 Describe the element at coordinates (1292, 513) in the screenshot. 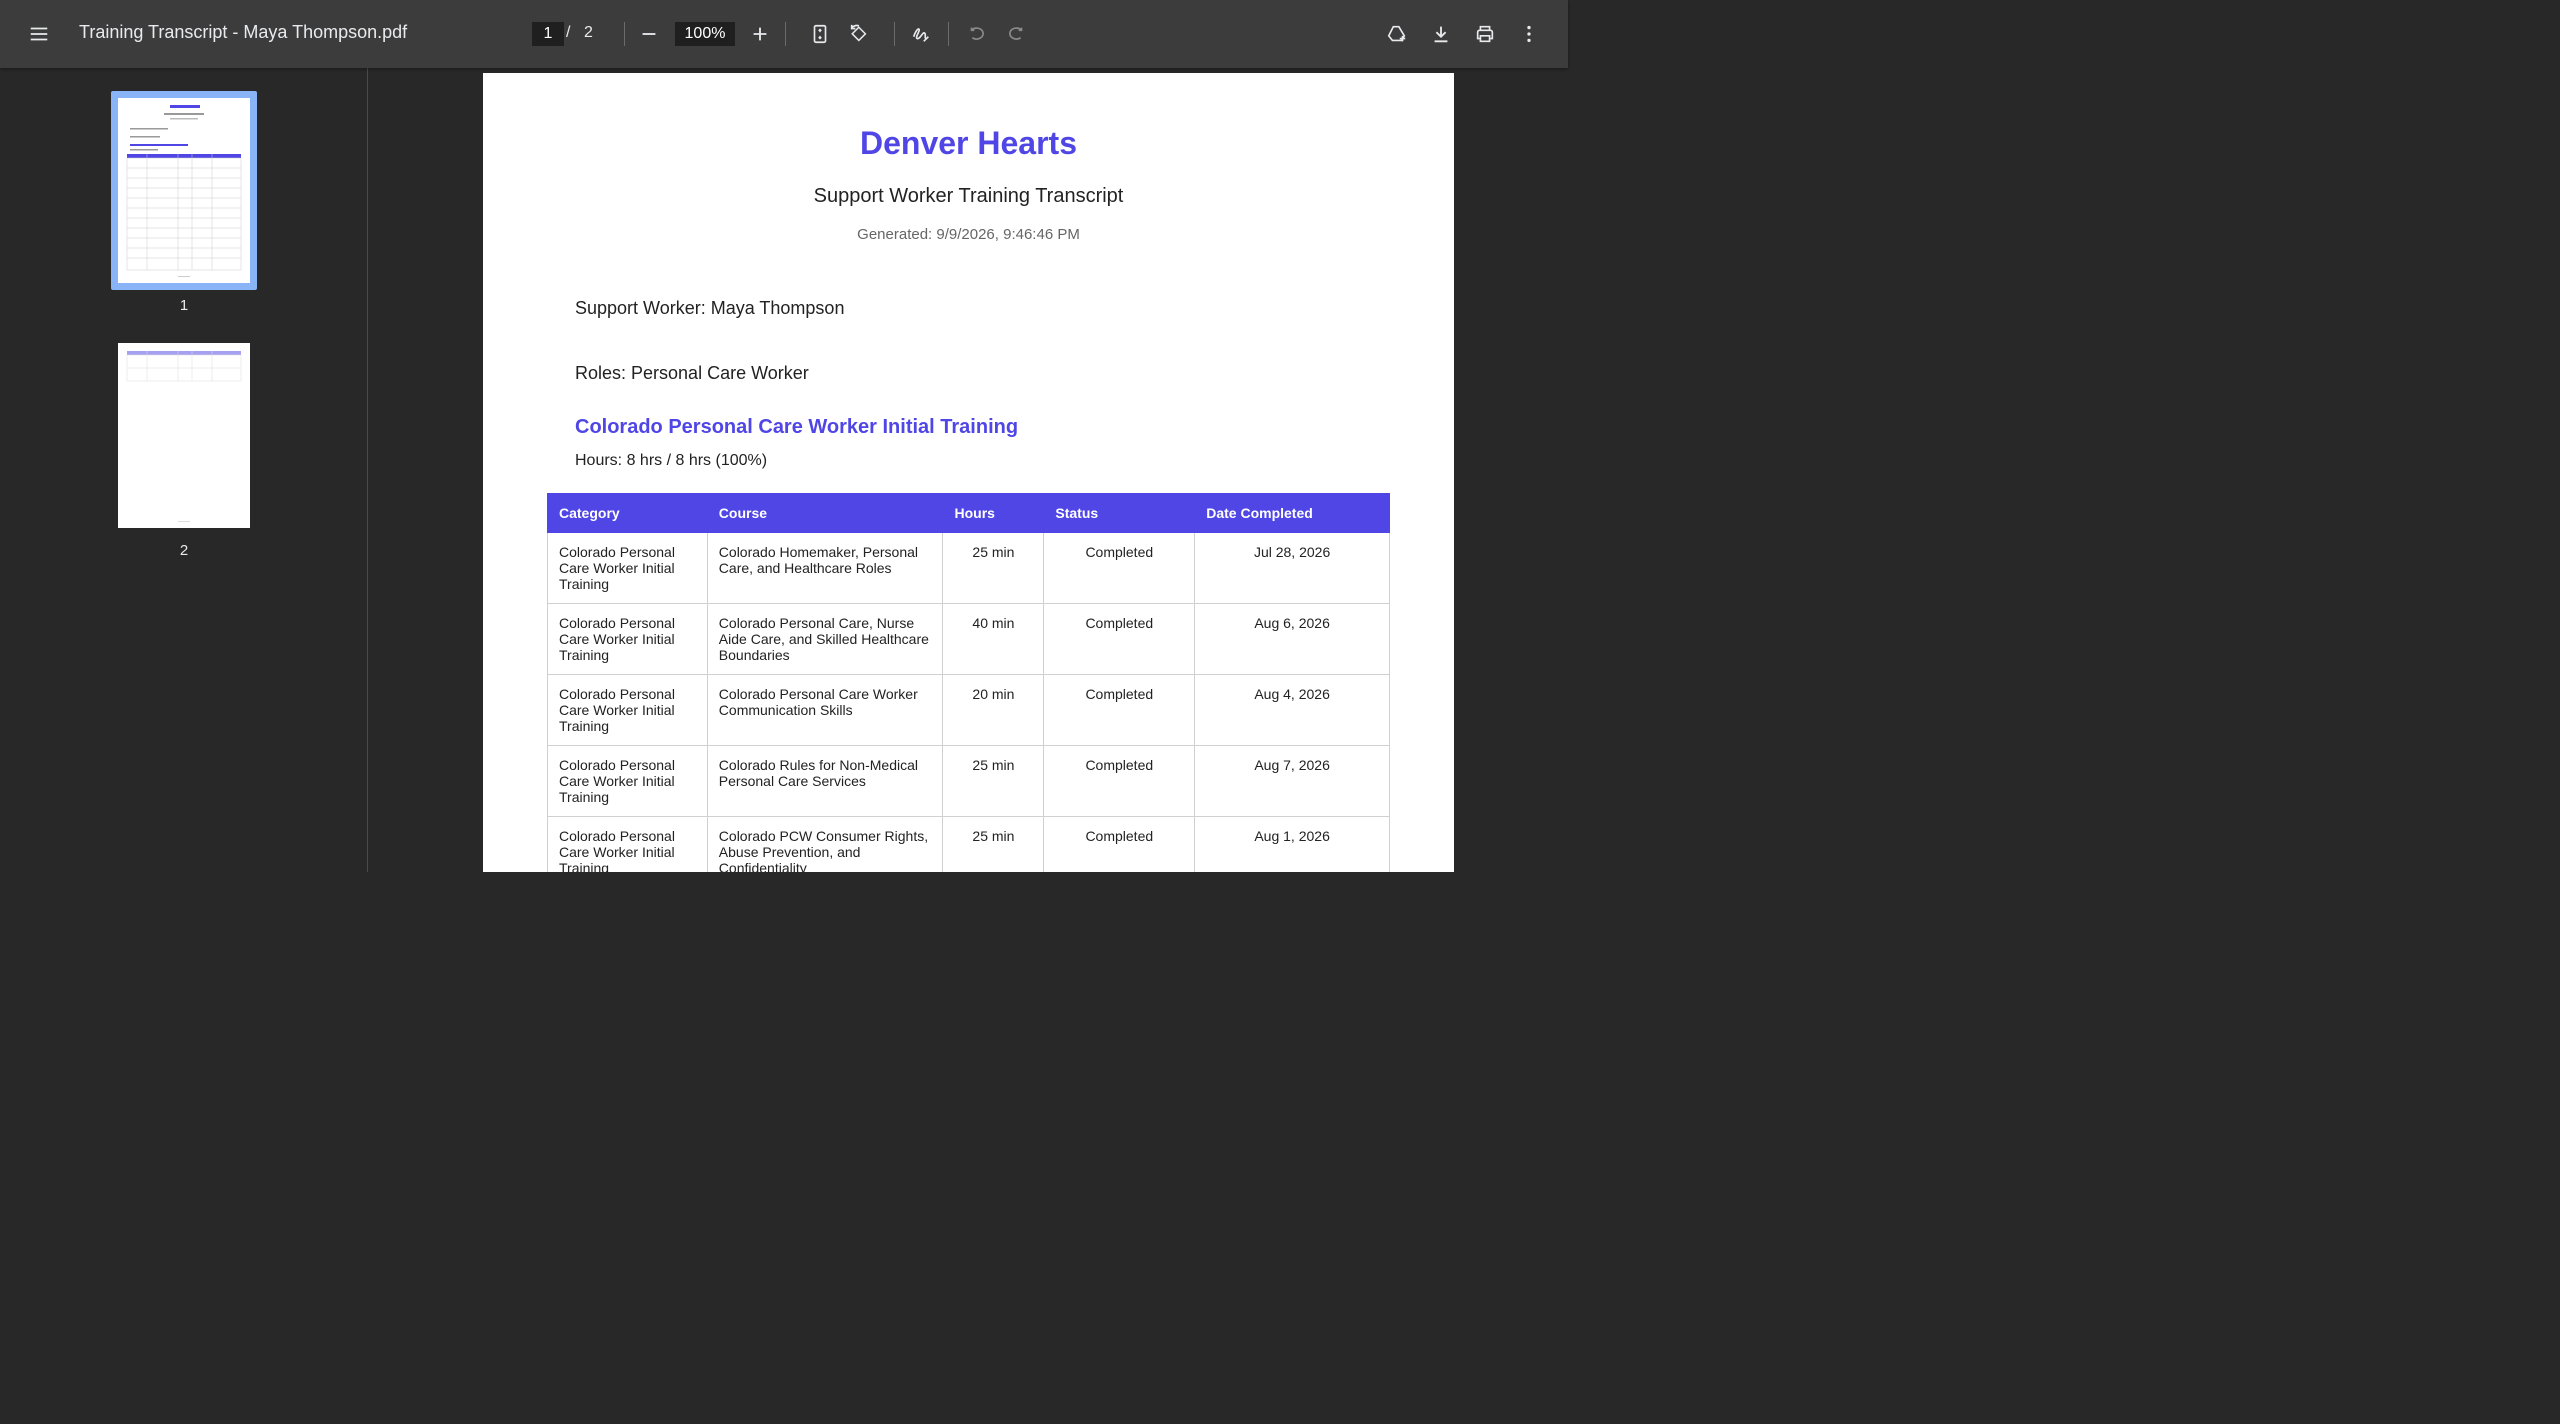

I see `header-date-completed: Date Completed` at that location.